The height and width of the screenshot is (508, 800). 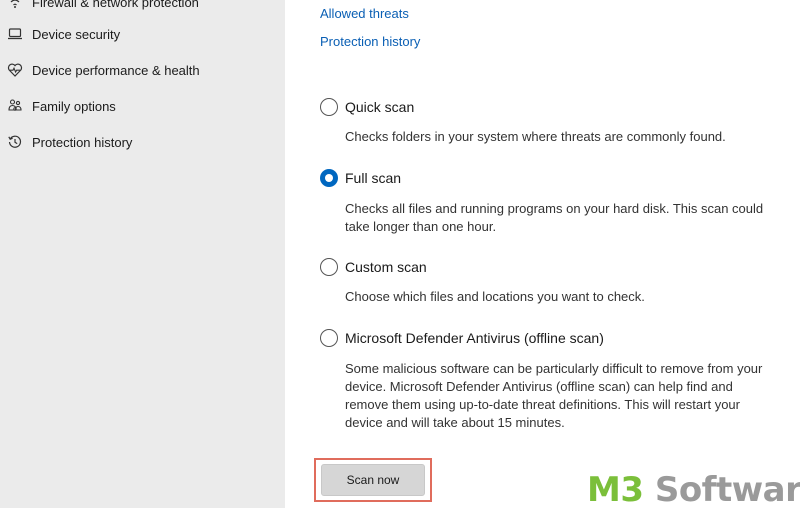 What do you see at coordinates (364, 13) in the screenshot?
I see `allowed-threats-link: Allowed threats` at bounding box center [364, 13].